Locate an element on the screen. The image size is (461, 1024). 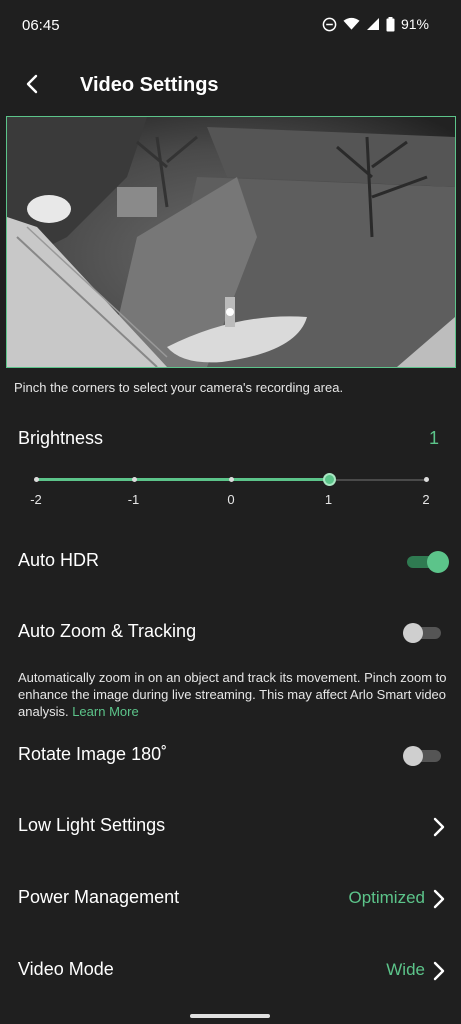
cell-signal-icon is located at coordinates (373, 24).